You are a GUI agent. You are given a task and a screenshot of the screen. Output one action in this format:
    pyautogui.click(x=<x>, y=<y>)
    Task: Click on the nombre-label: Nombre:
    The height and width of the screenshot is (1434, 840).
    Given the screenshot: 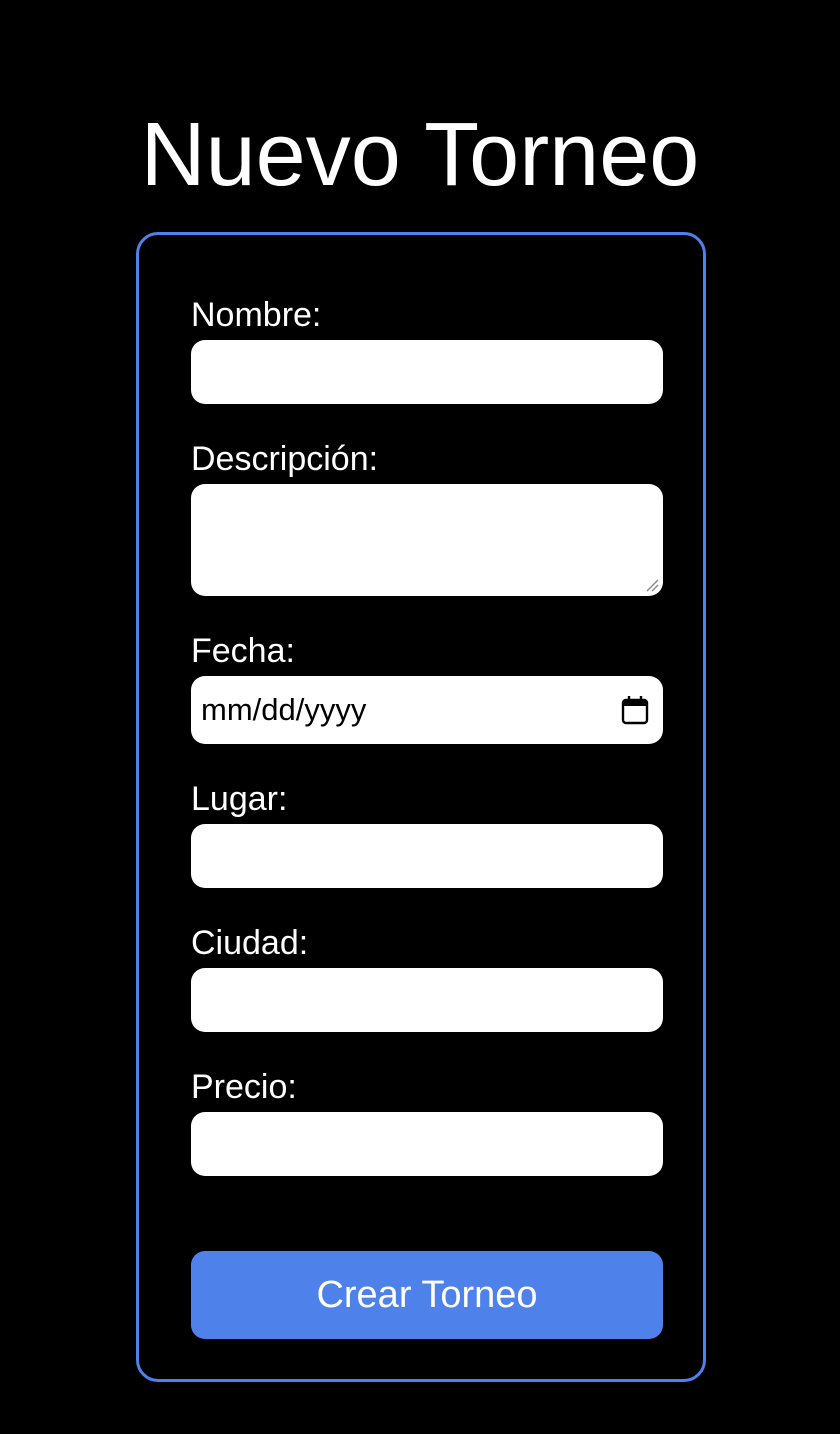 What is the action you would take?
    pyautogui.click(x=256, y=315)
    